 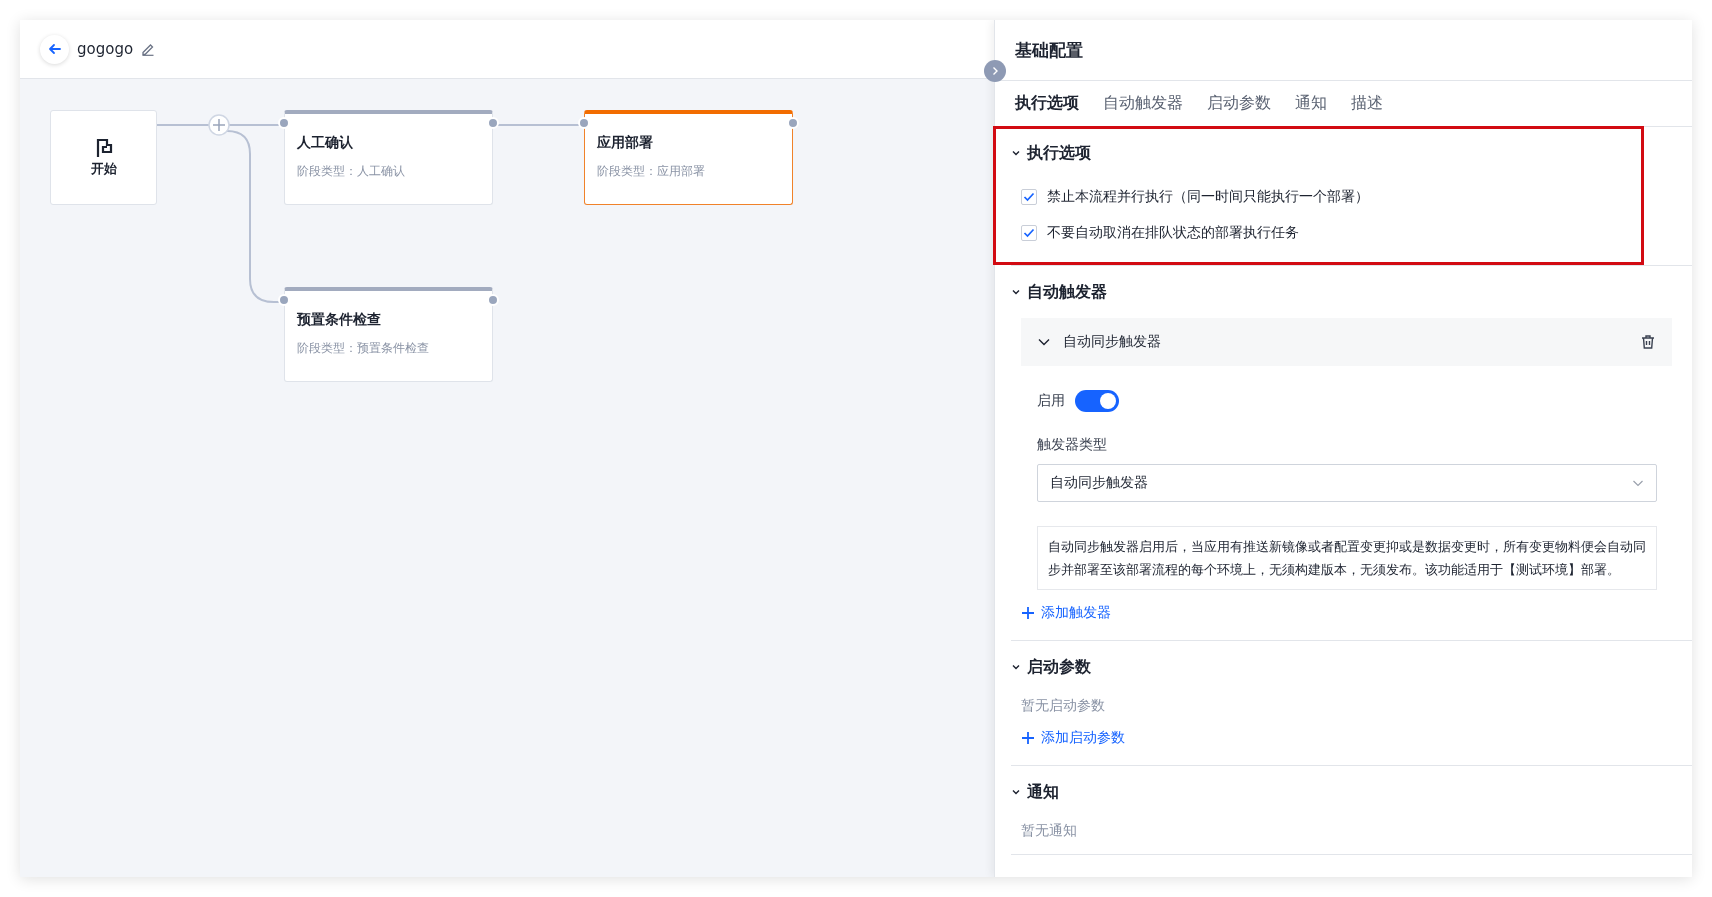 What do you see at coordinates (1208, 197) in the screenshot?
I see `option-label: 禁止本流程并行执行（同一时间只能执行一个部署）` at bounding box center [1208, 197].